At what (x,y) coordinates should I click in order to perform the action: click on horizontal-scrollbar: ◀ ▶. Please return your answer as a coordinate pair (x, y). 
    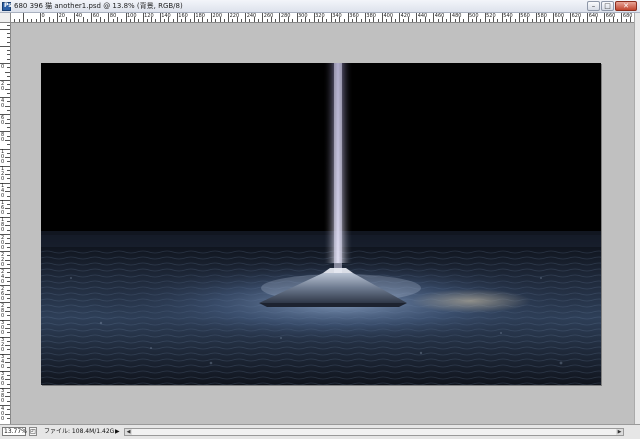
    Looking at the image, I should click on (374, 432).